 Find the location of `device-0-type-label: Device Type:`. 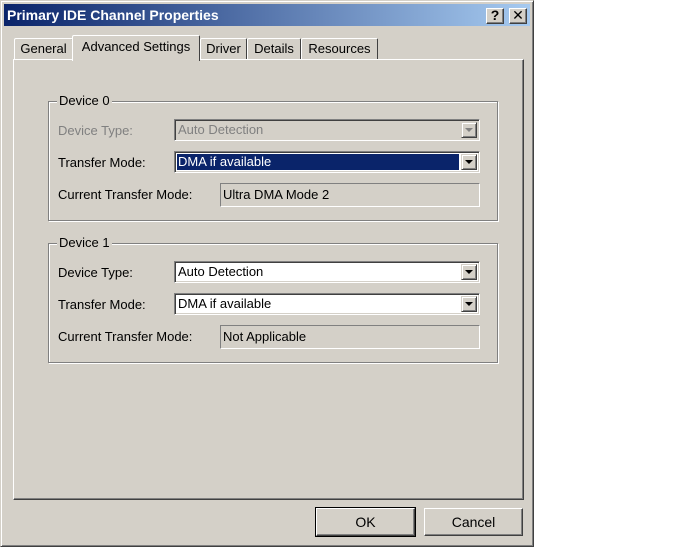

device-0-type-label: Device Type: is located at coordinates (95, 130).